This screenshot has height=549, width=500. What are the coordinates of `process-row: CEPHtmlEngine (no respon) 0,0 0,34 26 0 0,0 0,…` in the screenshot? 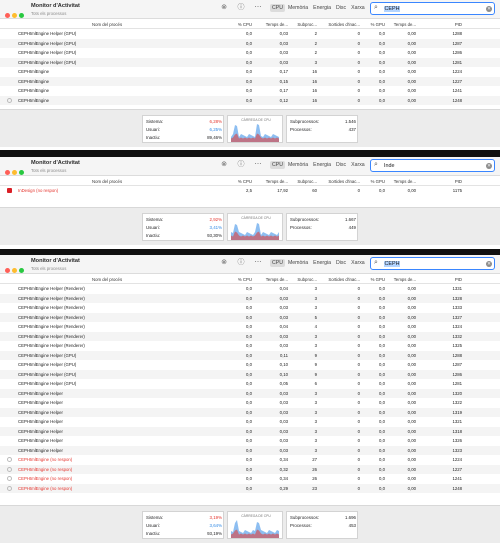 It's located at (250, 478).